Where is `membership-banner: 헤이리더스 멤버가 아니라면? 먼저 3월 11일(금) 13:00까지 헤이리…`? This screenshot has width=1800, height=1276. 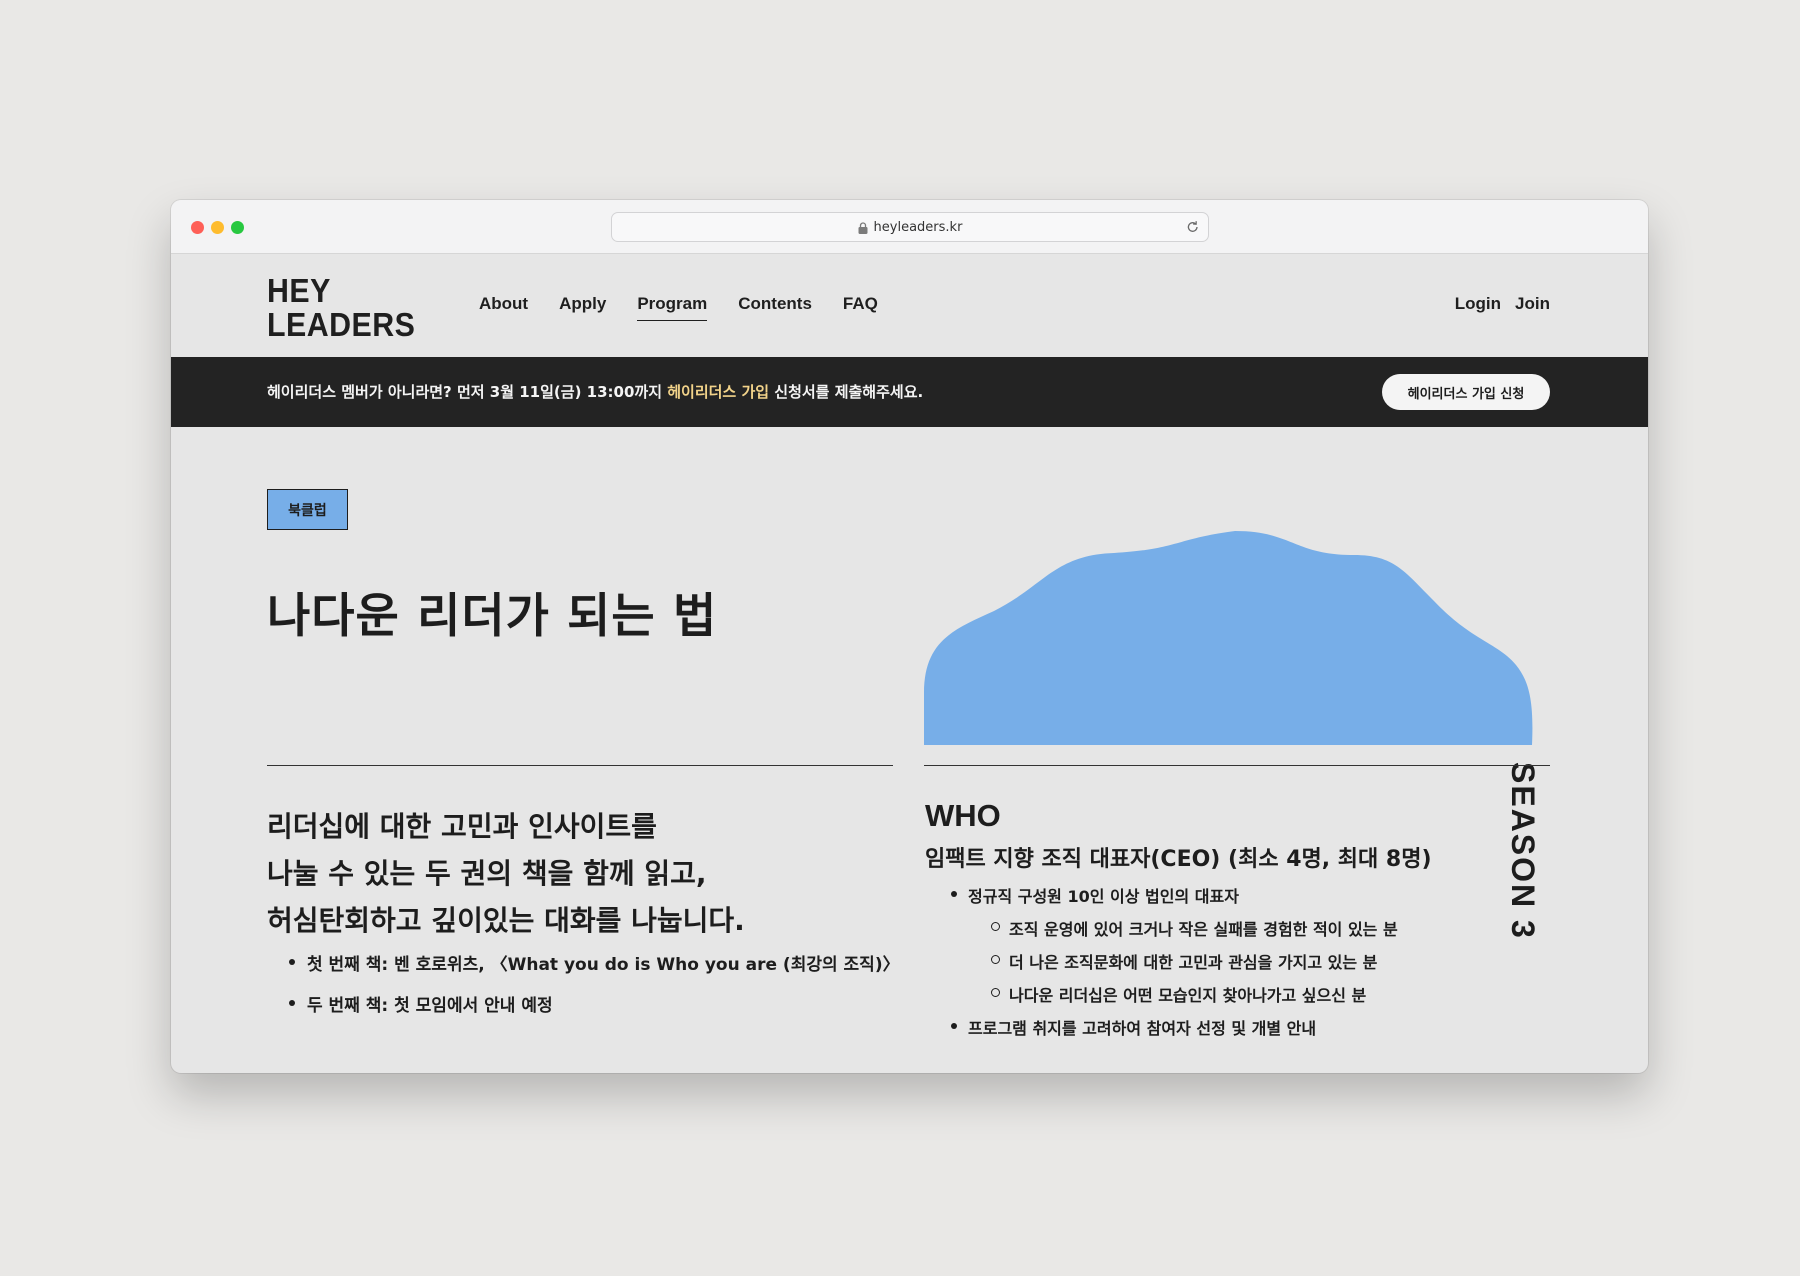 membership-banner: 헤이리더스 멤버가 아니라면? 먼저 3월 11일(금) 13:00까지 헤이리… is located at coordinates (909, 392).